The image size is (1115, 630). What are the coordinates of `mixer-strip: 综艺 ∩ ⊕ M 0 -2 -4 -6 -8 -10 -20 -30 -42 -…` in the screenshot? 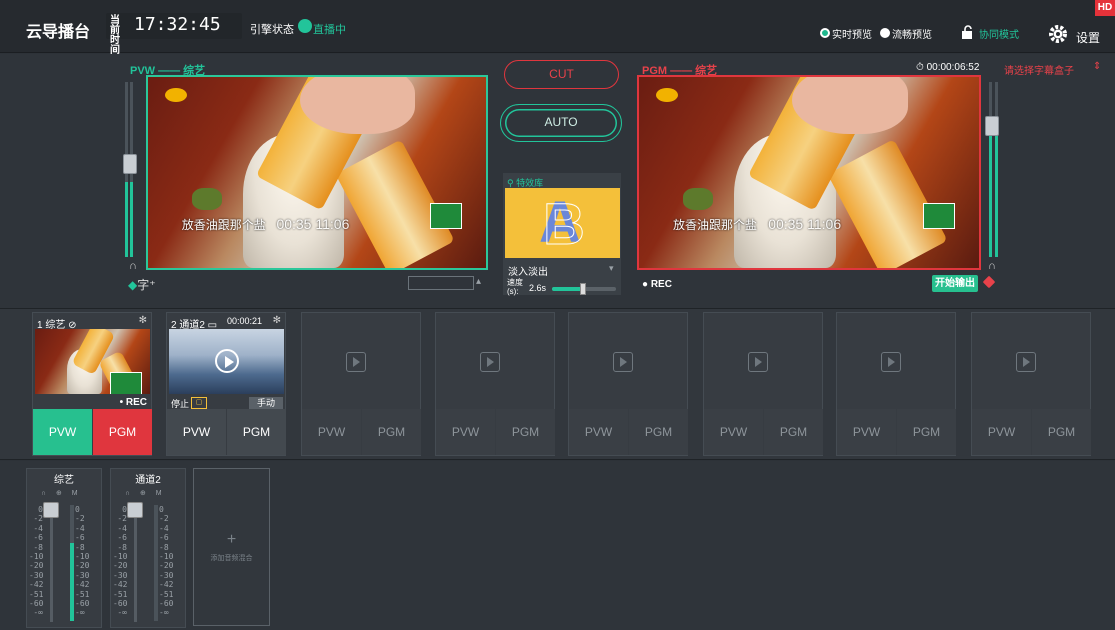 It's located at (64, 548).